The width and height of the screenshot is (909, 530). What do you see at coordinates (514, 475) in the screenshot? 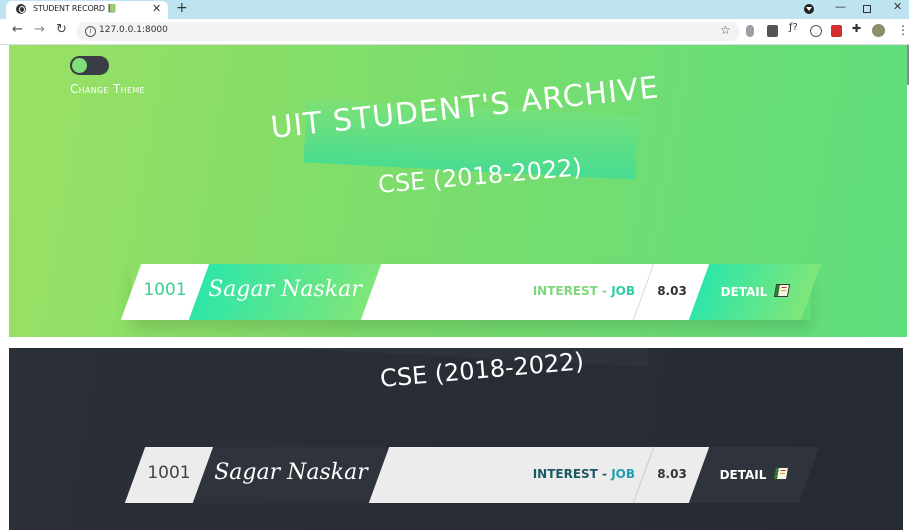
I see `student-interest-cell-dark: INTEREST - JOB` at bounding box center [514, 475].